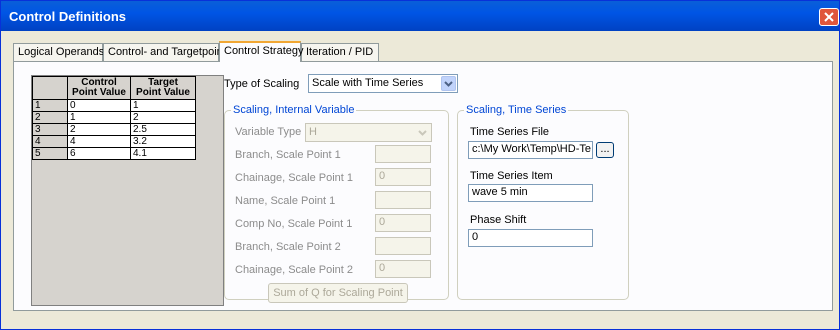 Image resolution: width=840 pixels, height=330 pixels. Describe the element at coordinates (268, 132) in the screenshot. I see `variable-type-label: Variable Type` at that location.